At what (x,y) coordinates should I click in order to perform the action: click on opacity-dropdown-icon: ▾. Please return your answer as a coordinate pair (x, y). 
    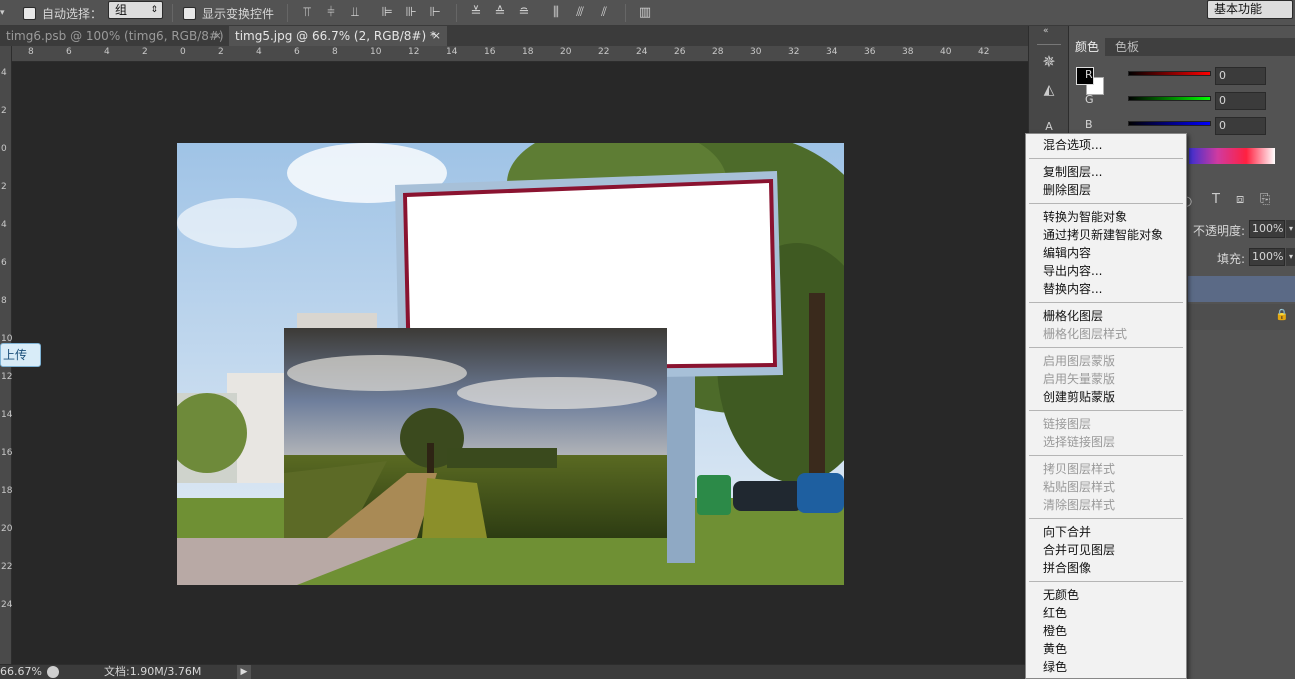
    Looking at the image, I should click on (1290, 229).